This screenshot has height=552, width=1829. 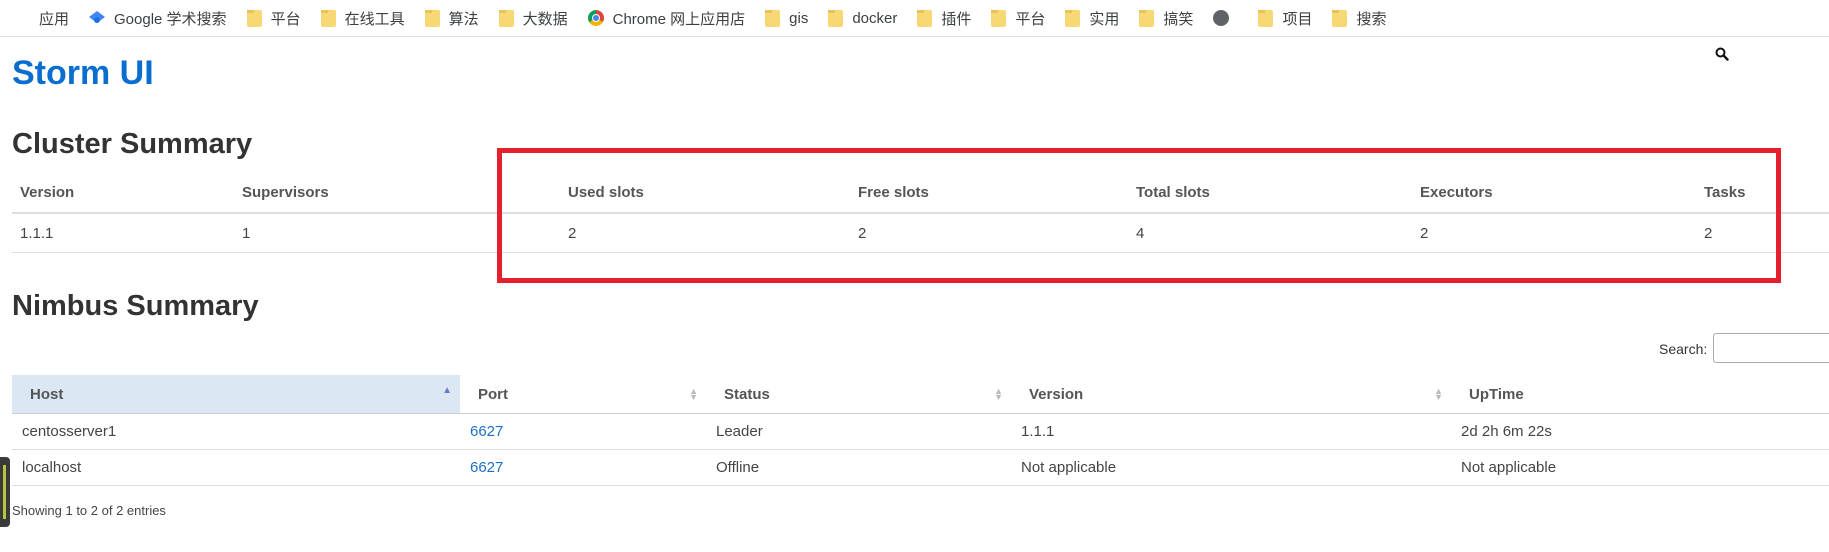 I want to click on bookmark-folder-big-data: 大数据, so click(x=533, y=18).